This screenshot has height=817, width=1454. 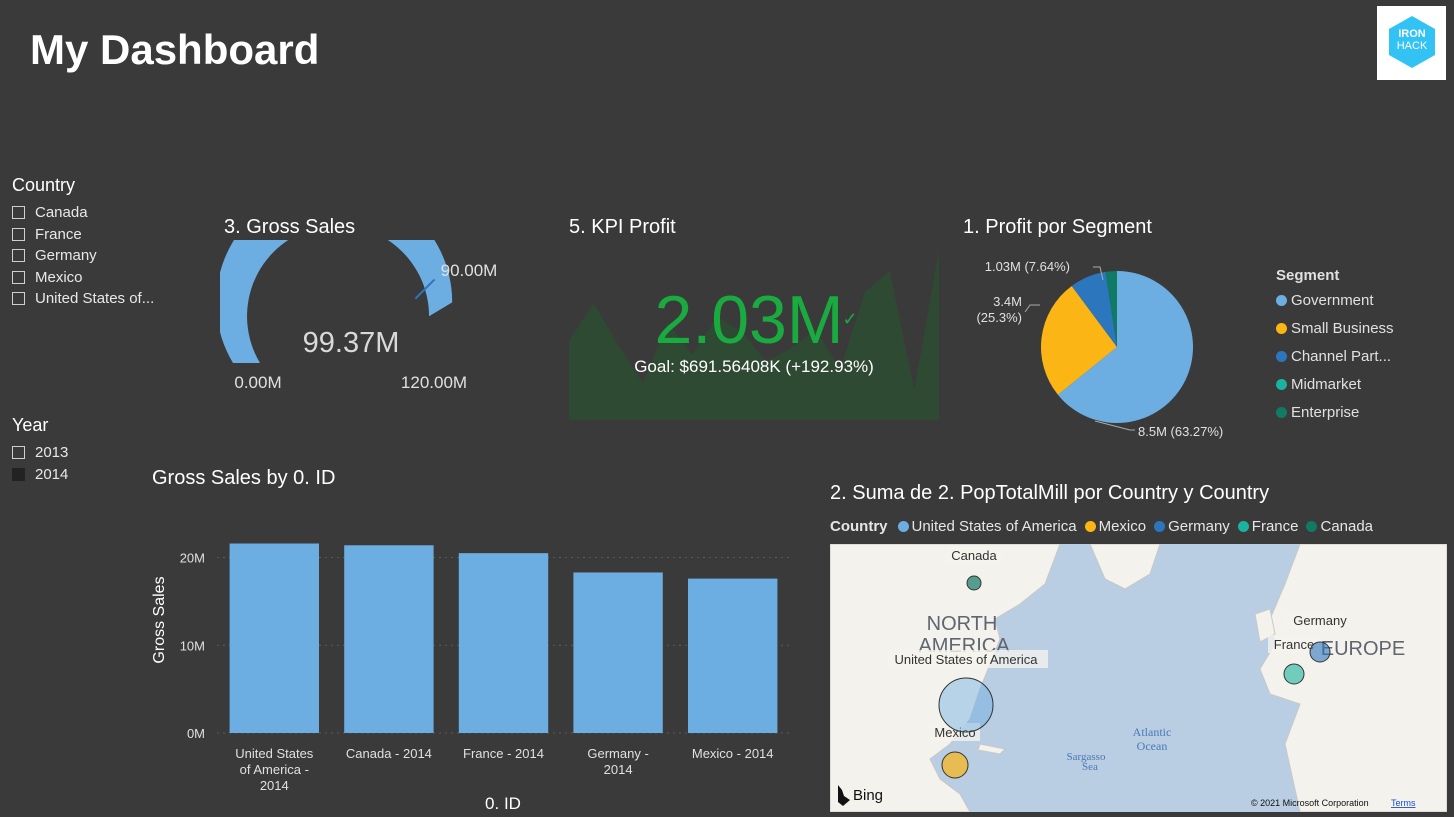 What do you see at coordinates (987, 526) in the screenshot?
I see `map-legend-item: United States of America` at bounding box center [987, 526].